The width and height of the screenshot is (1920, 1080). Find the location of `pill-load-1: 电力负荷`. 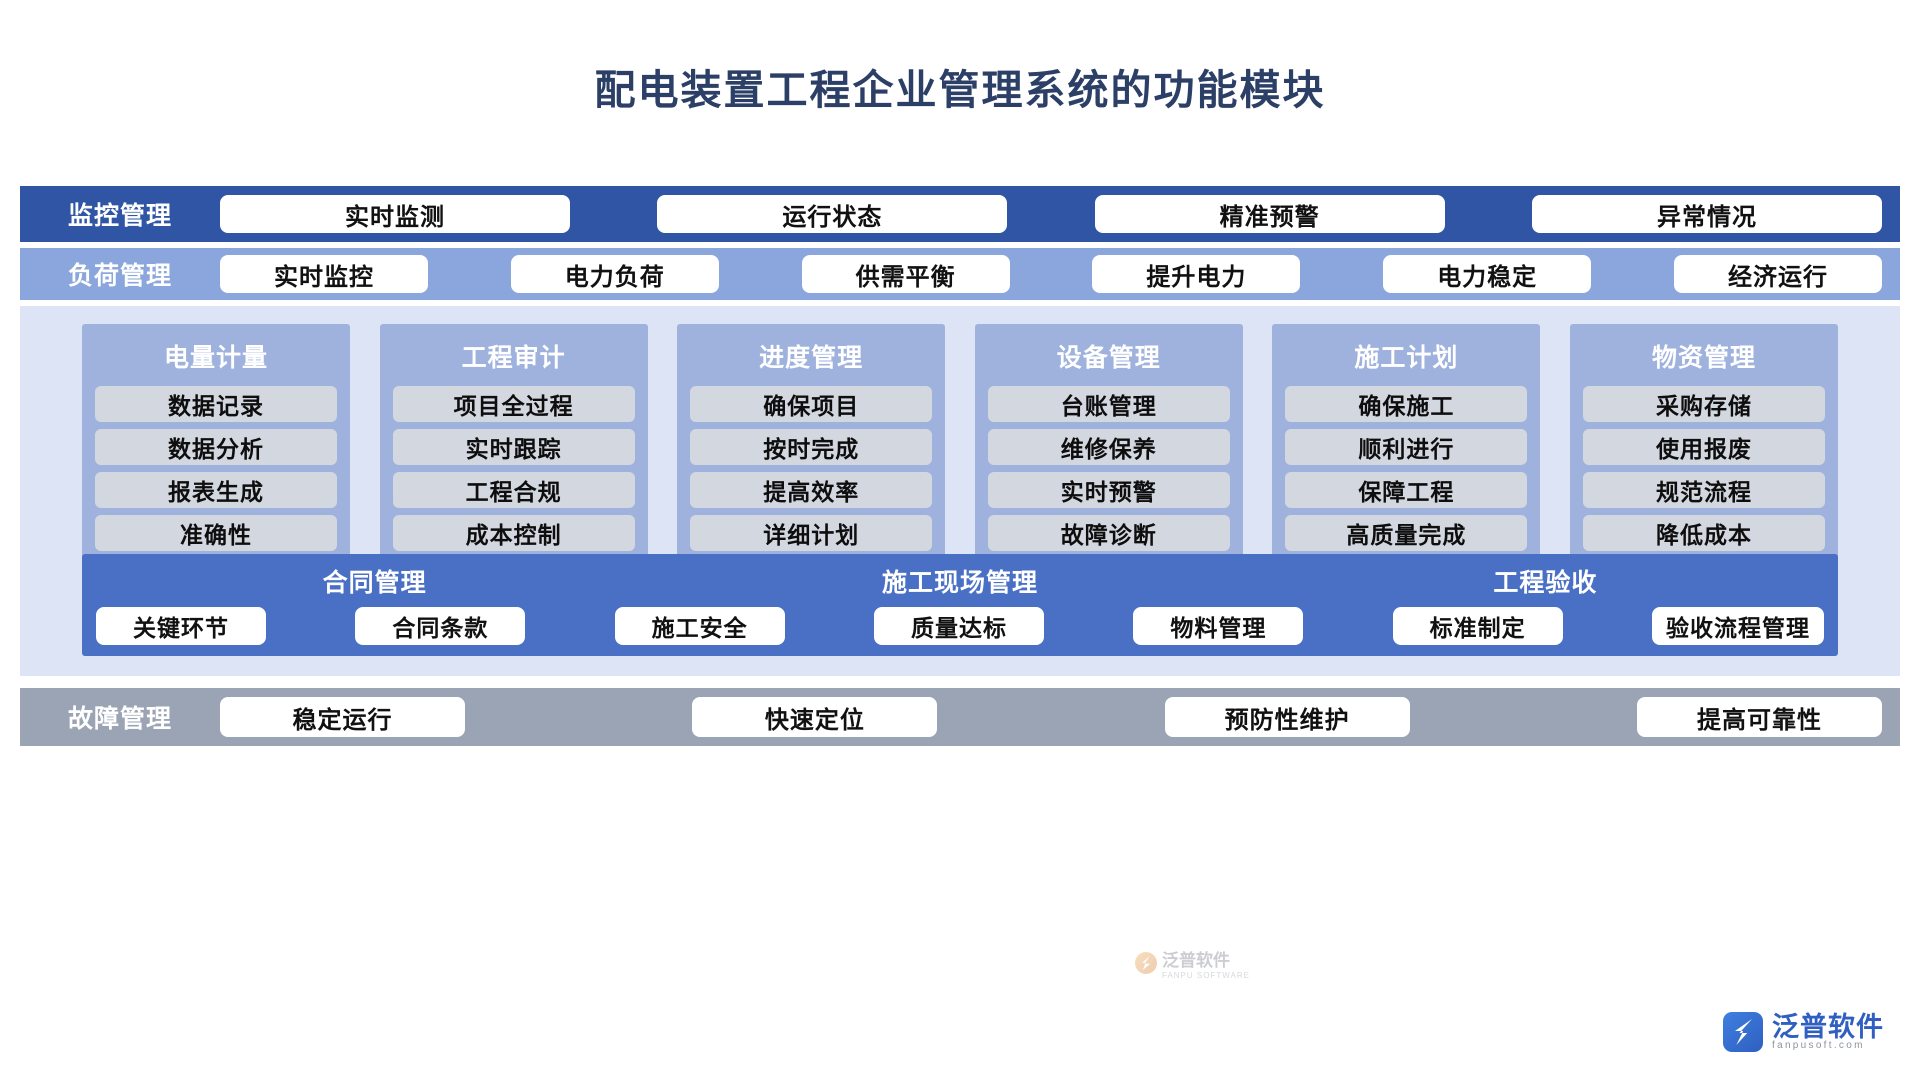

pill-load-1: 电力负荷 is located at coordinates (614, 274).